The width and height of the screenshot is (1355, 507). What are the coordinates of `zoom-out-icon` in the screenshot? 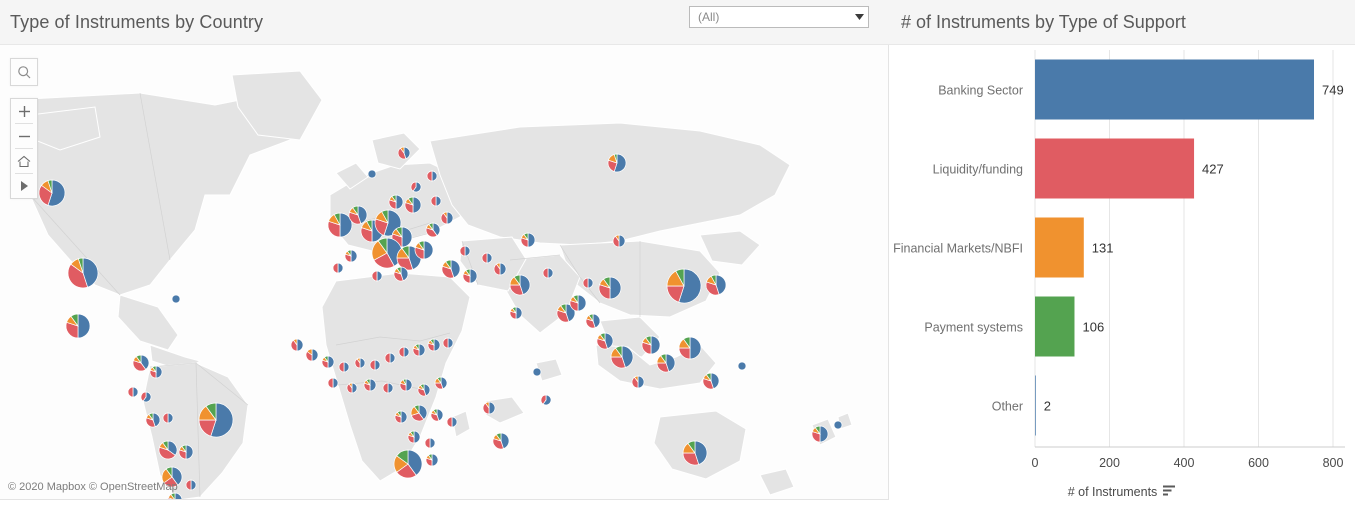 It's located at (24, 136).